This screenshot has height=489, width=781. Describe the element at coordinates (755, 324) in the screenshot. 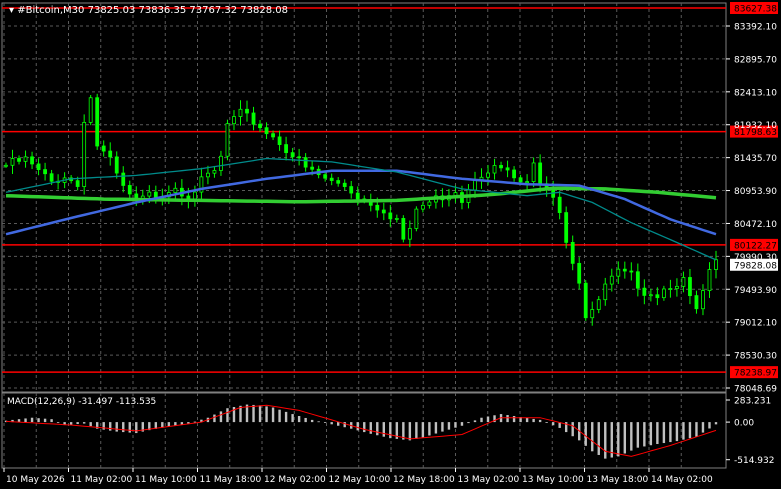

I see `y-tick-label: 79012.10` at that location.